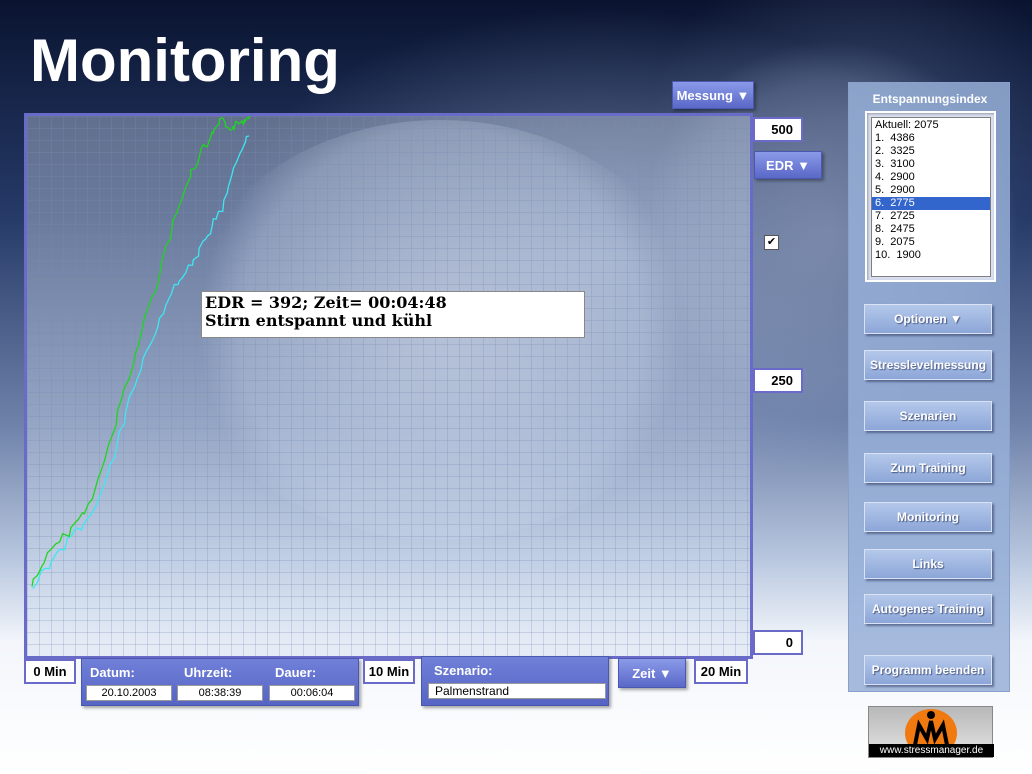 The image size is (1032, 774). I want to click on dauer-value: 00:06:04, so click(312, 693).